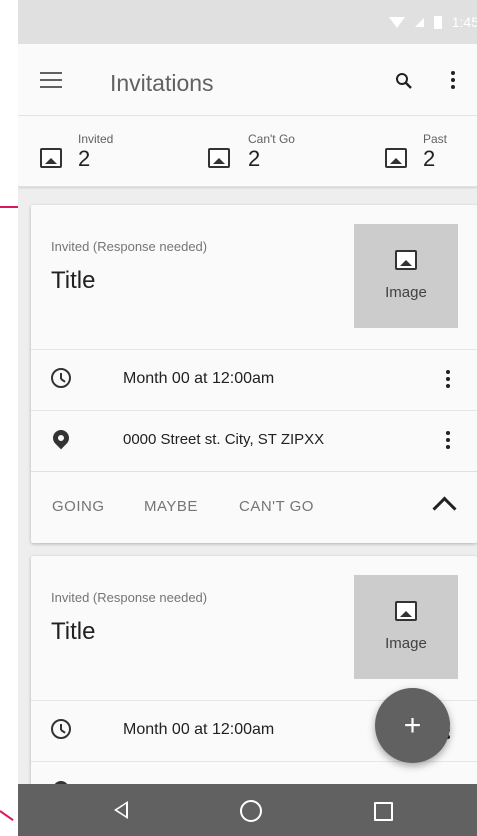  I want to click on chevron-up-icon, so click(444, 508).